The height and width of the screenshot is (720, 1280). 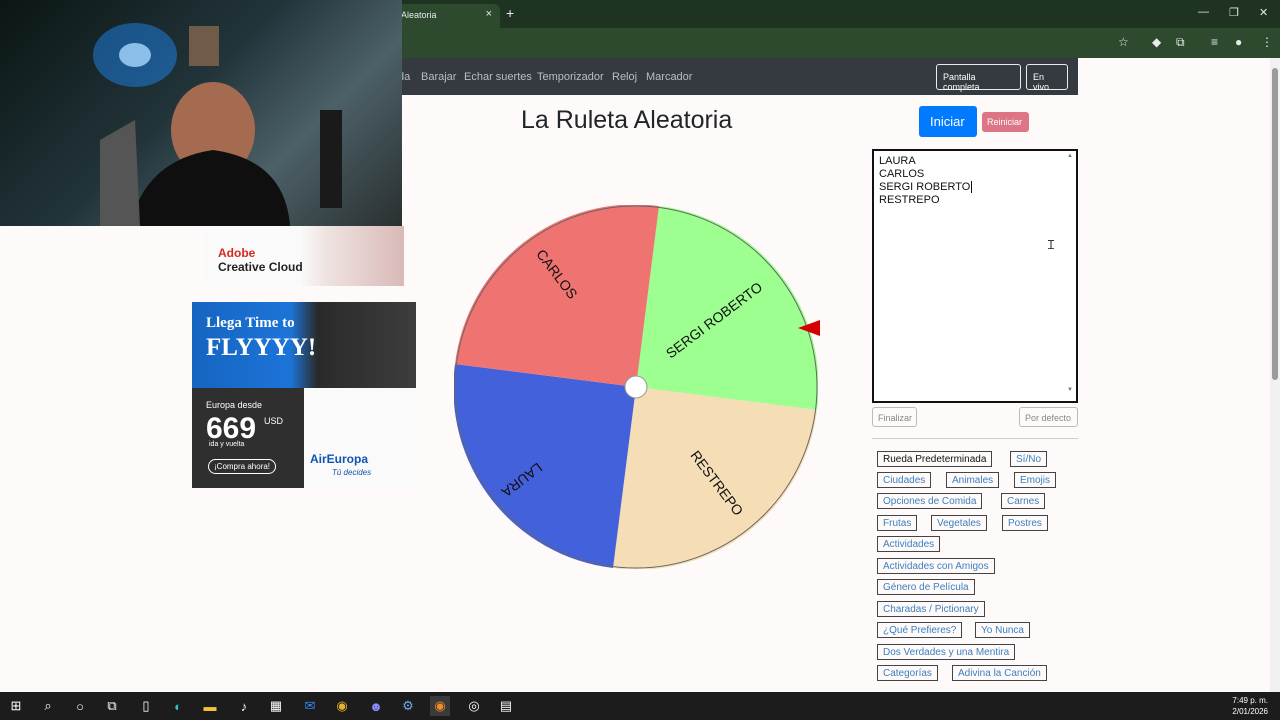 I want to click on preset-button: Categorías, so click(x=907, y=673).